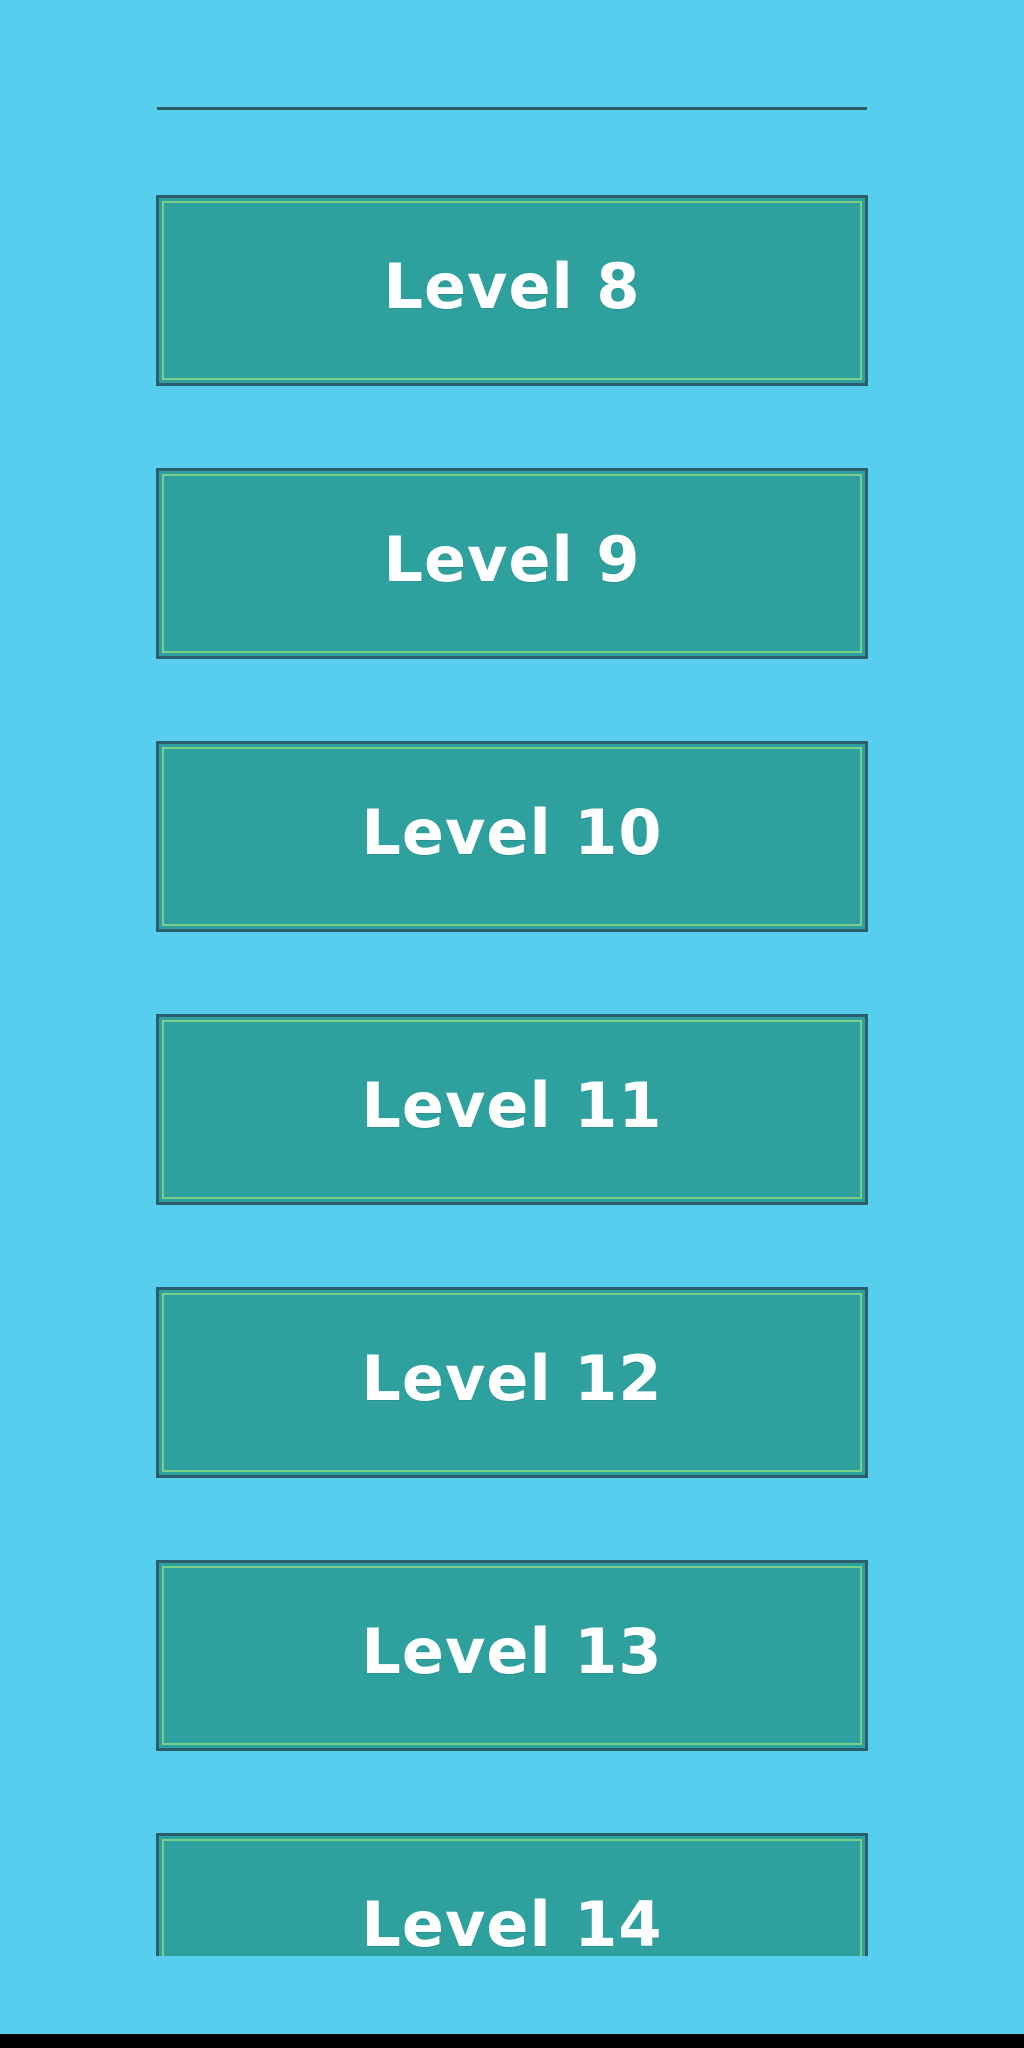  I want to click on level-8-button: Level 8, so click(512, 290).